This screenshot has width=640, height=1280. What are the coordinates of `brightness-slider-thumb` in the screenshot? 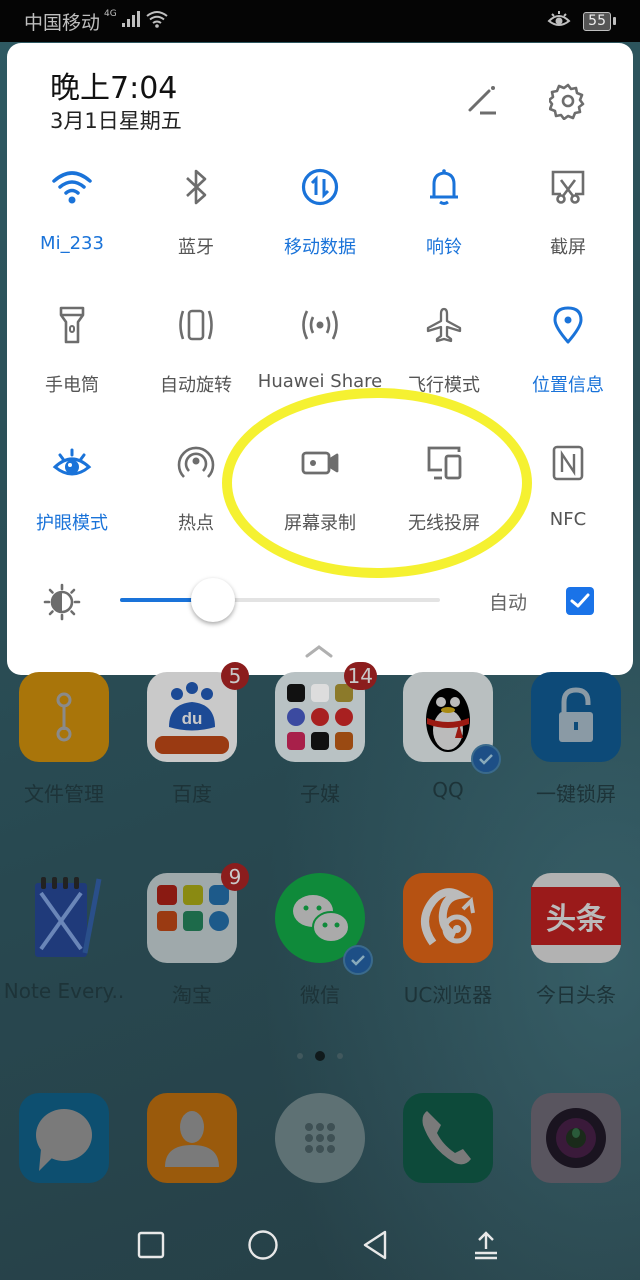 It's located at (212, 600).